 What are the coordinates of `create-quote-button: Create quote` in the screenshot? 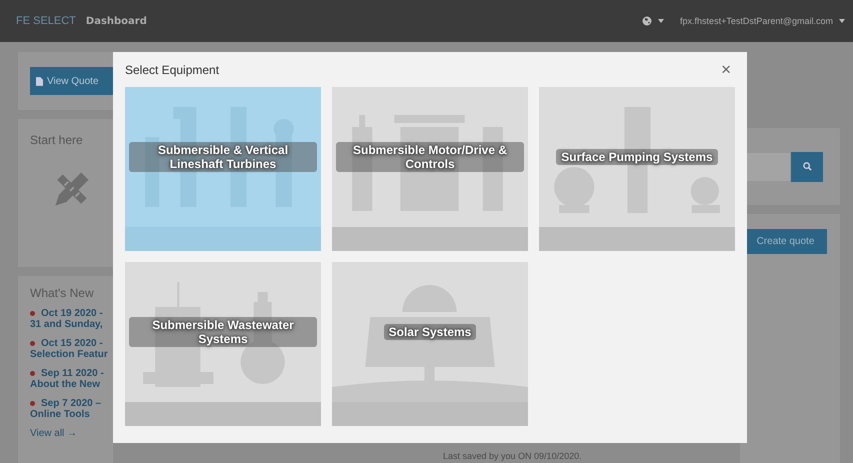 It's located at (785, 241).